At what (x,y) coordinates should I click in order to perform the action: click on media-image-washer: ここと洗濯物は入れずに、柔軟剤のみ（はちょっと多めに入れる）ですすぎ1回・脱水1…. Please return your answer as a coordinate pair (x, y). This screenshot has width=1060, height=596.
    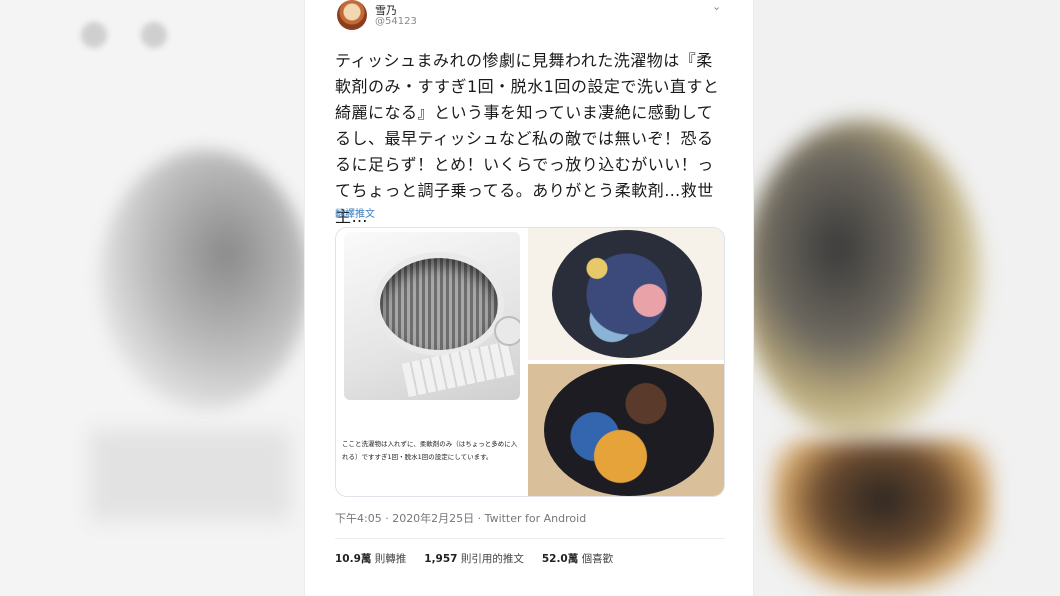
    Looking at the image, I should click on (430, 362).